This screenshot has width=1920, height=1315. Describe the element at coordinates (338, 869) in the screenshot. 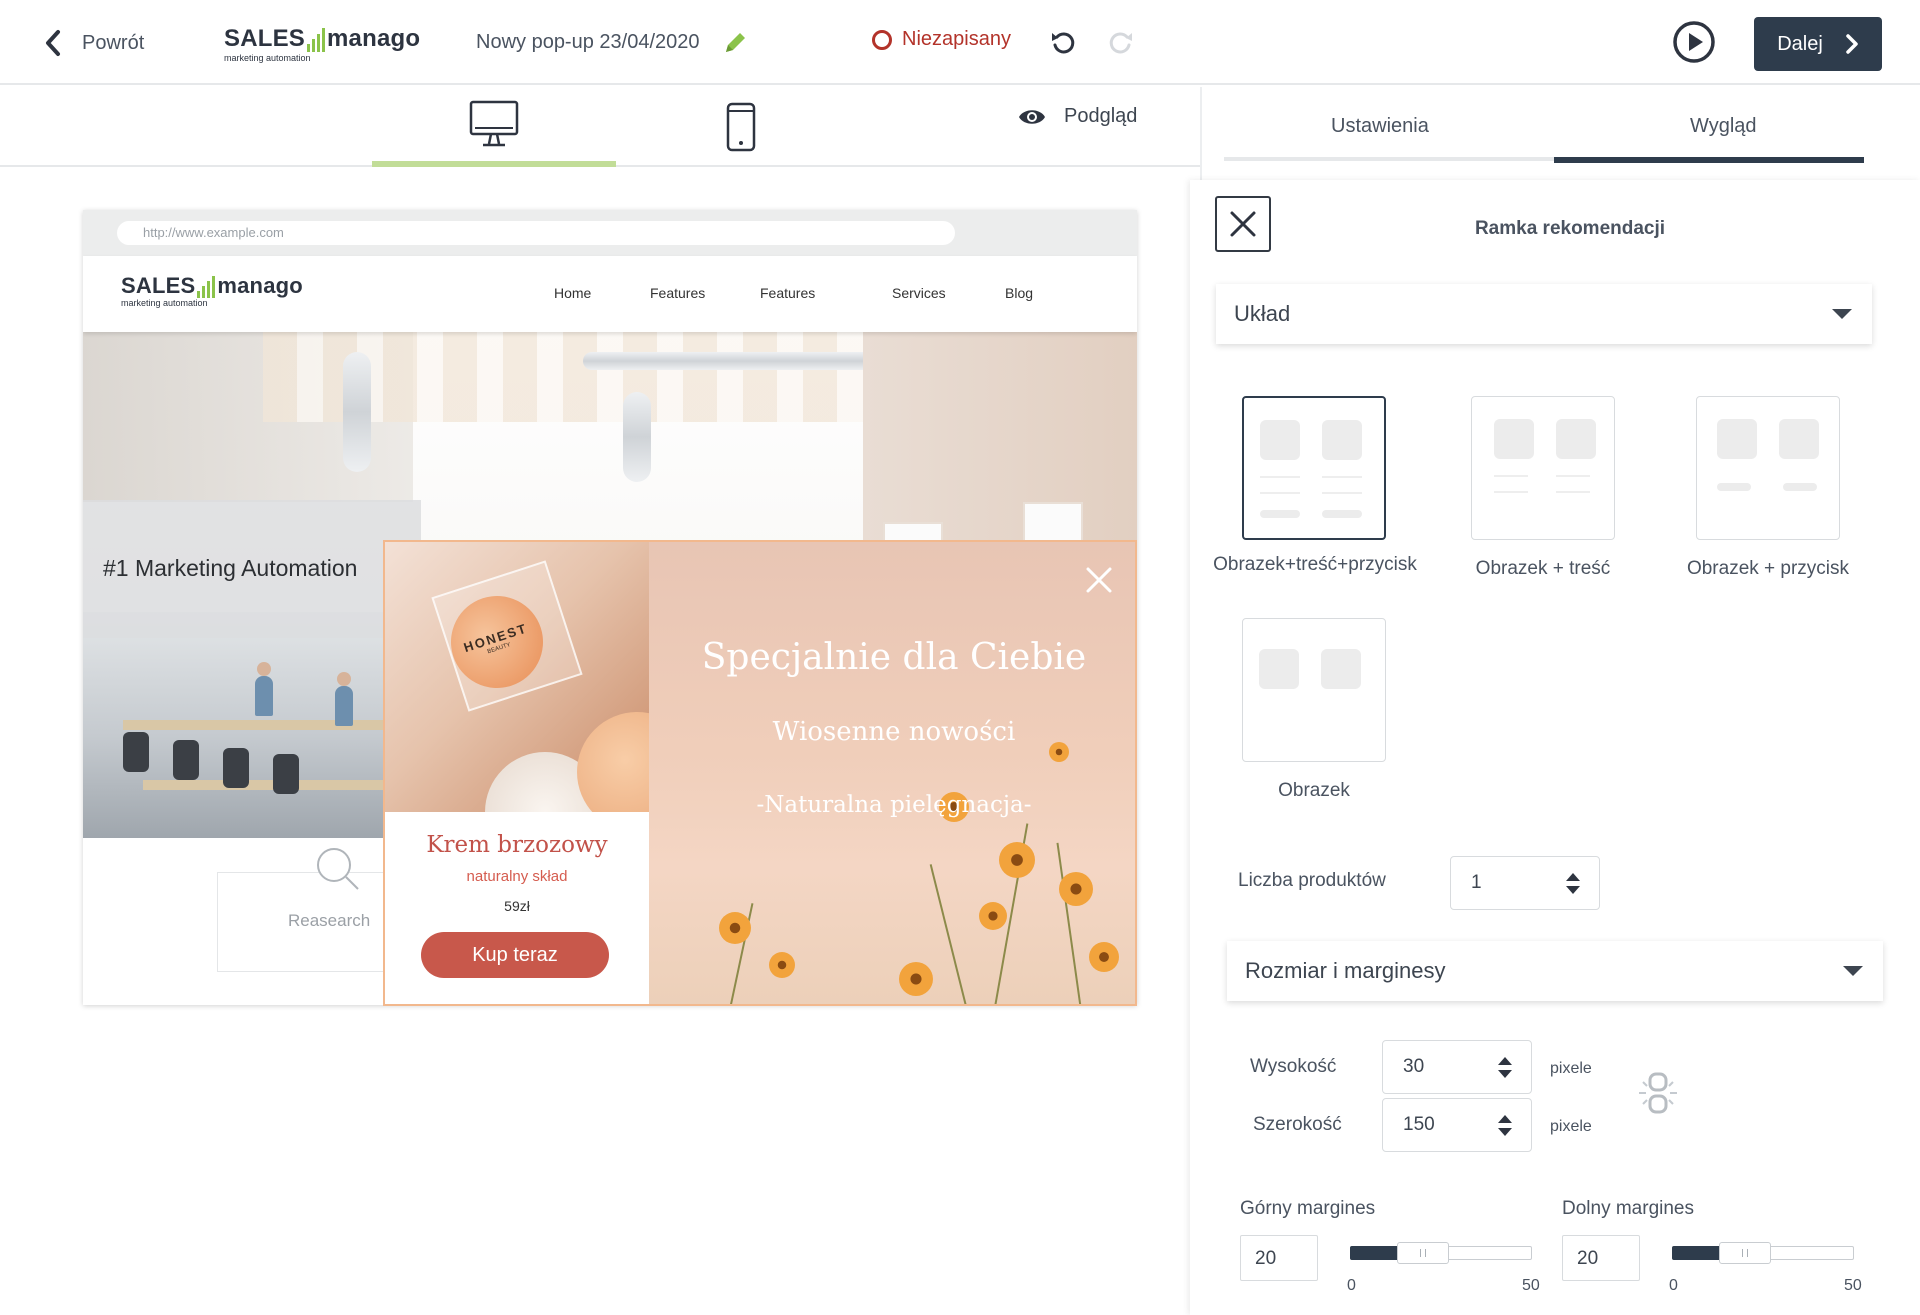

I see `search-icon` at that location.